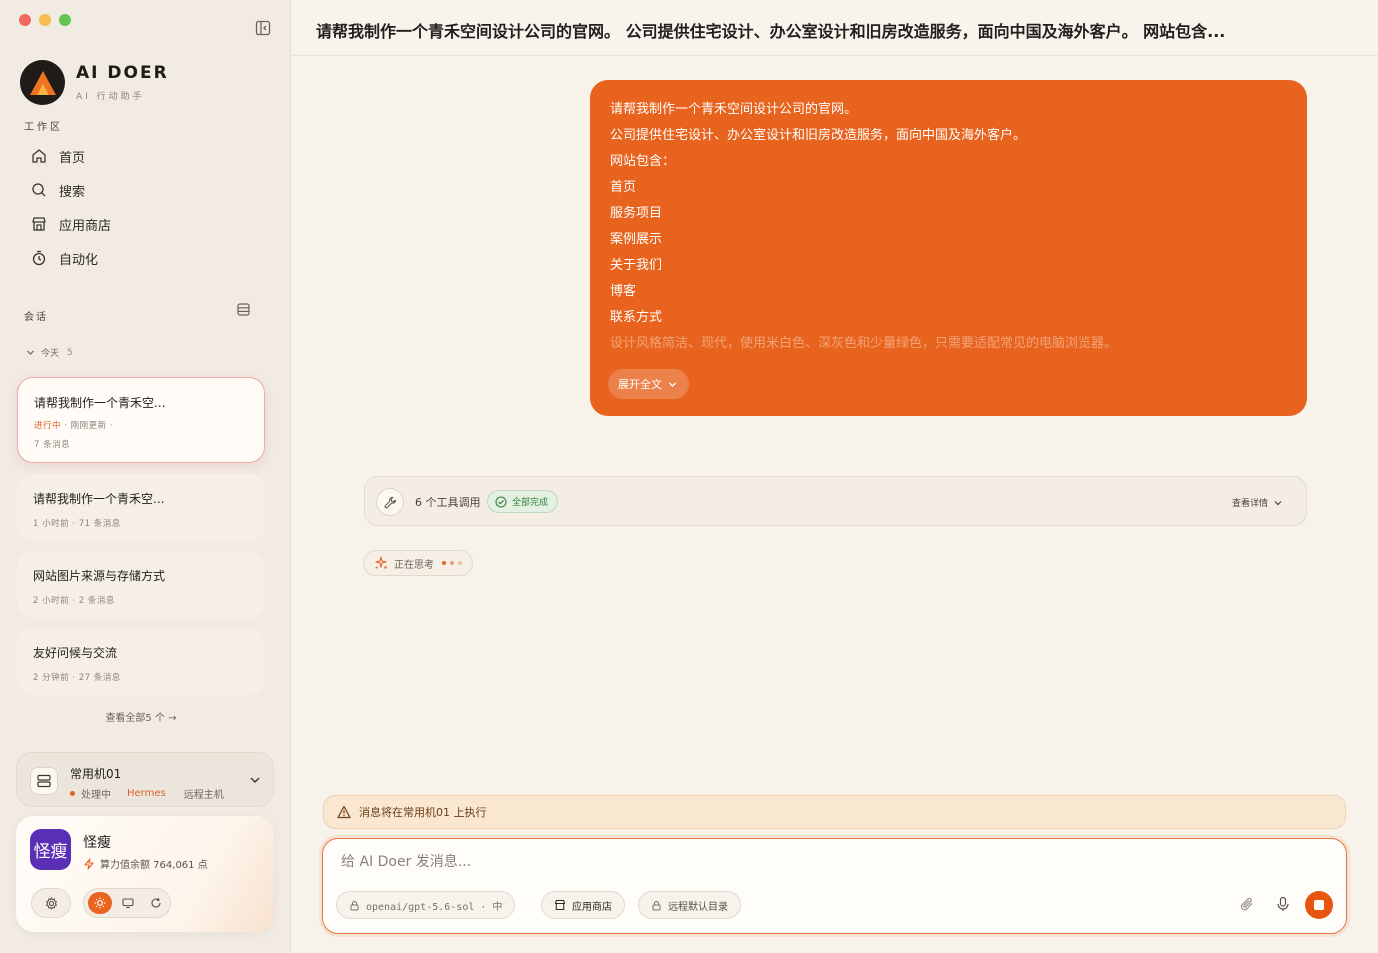  I want to click on message-composer: openai/gpt-5.6-sol · 中 应用商店 远程默认目录, so click(834, 886).